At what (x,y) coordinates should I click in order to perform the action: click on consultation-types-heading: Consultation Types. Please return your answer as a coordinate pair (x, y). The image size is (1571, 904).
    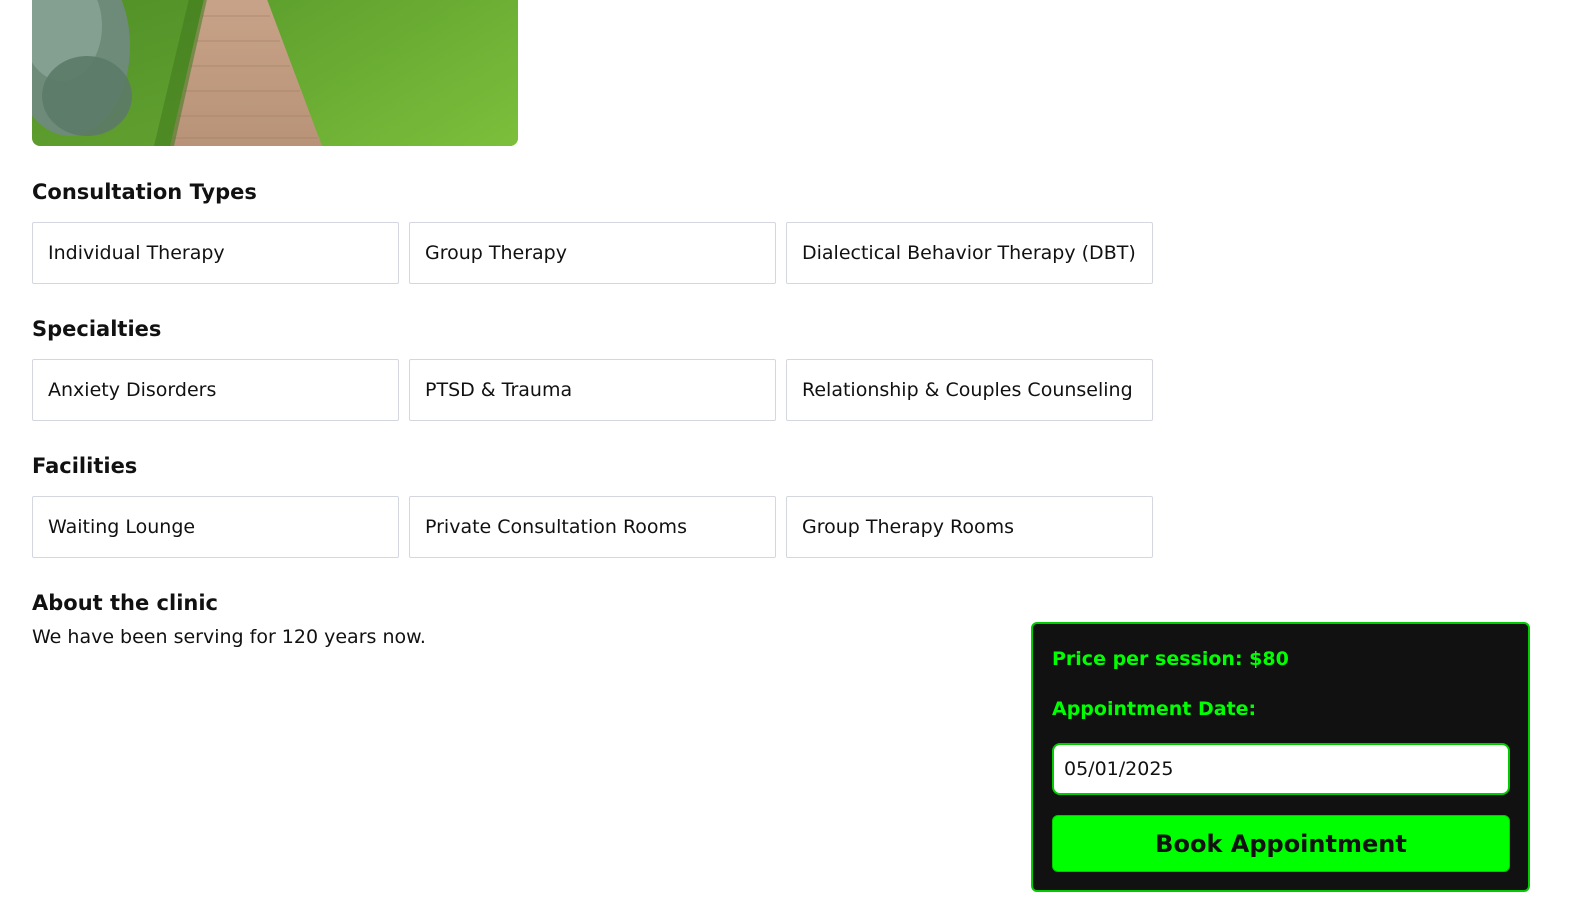
    Looking at the image, I should click on (144, 192).